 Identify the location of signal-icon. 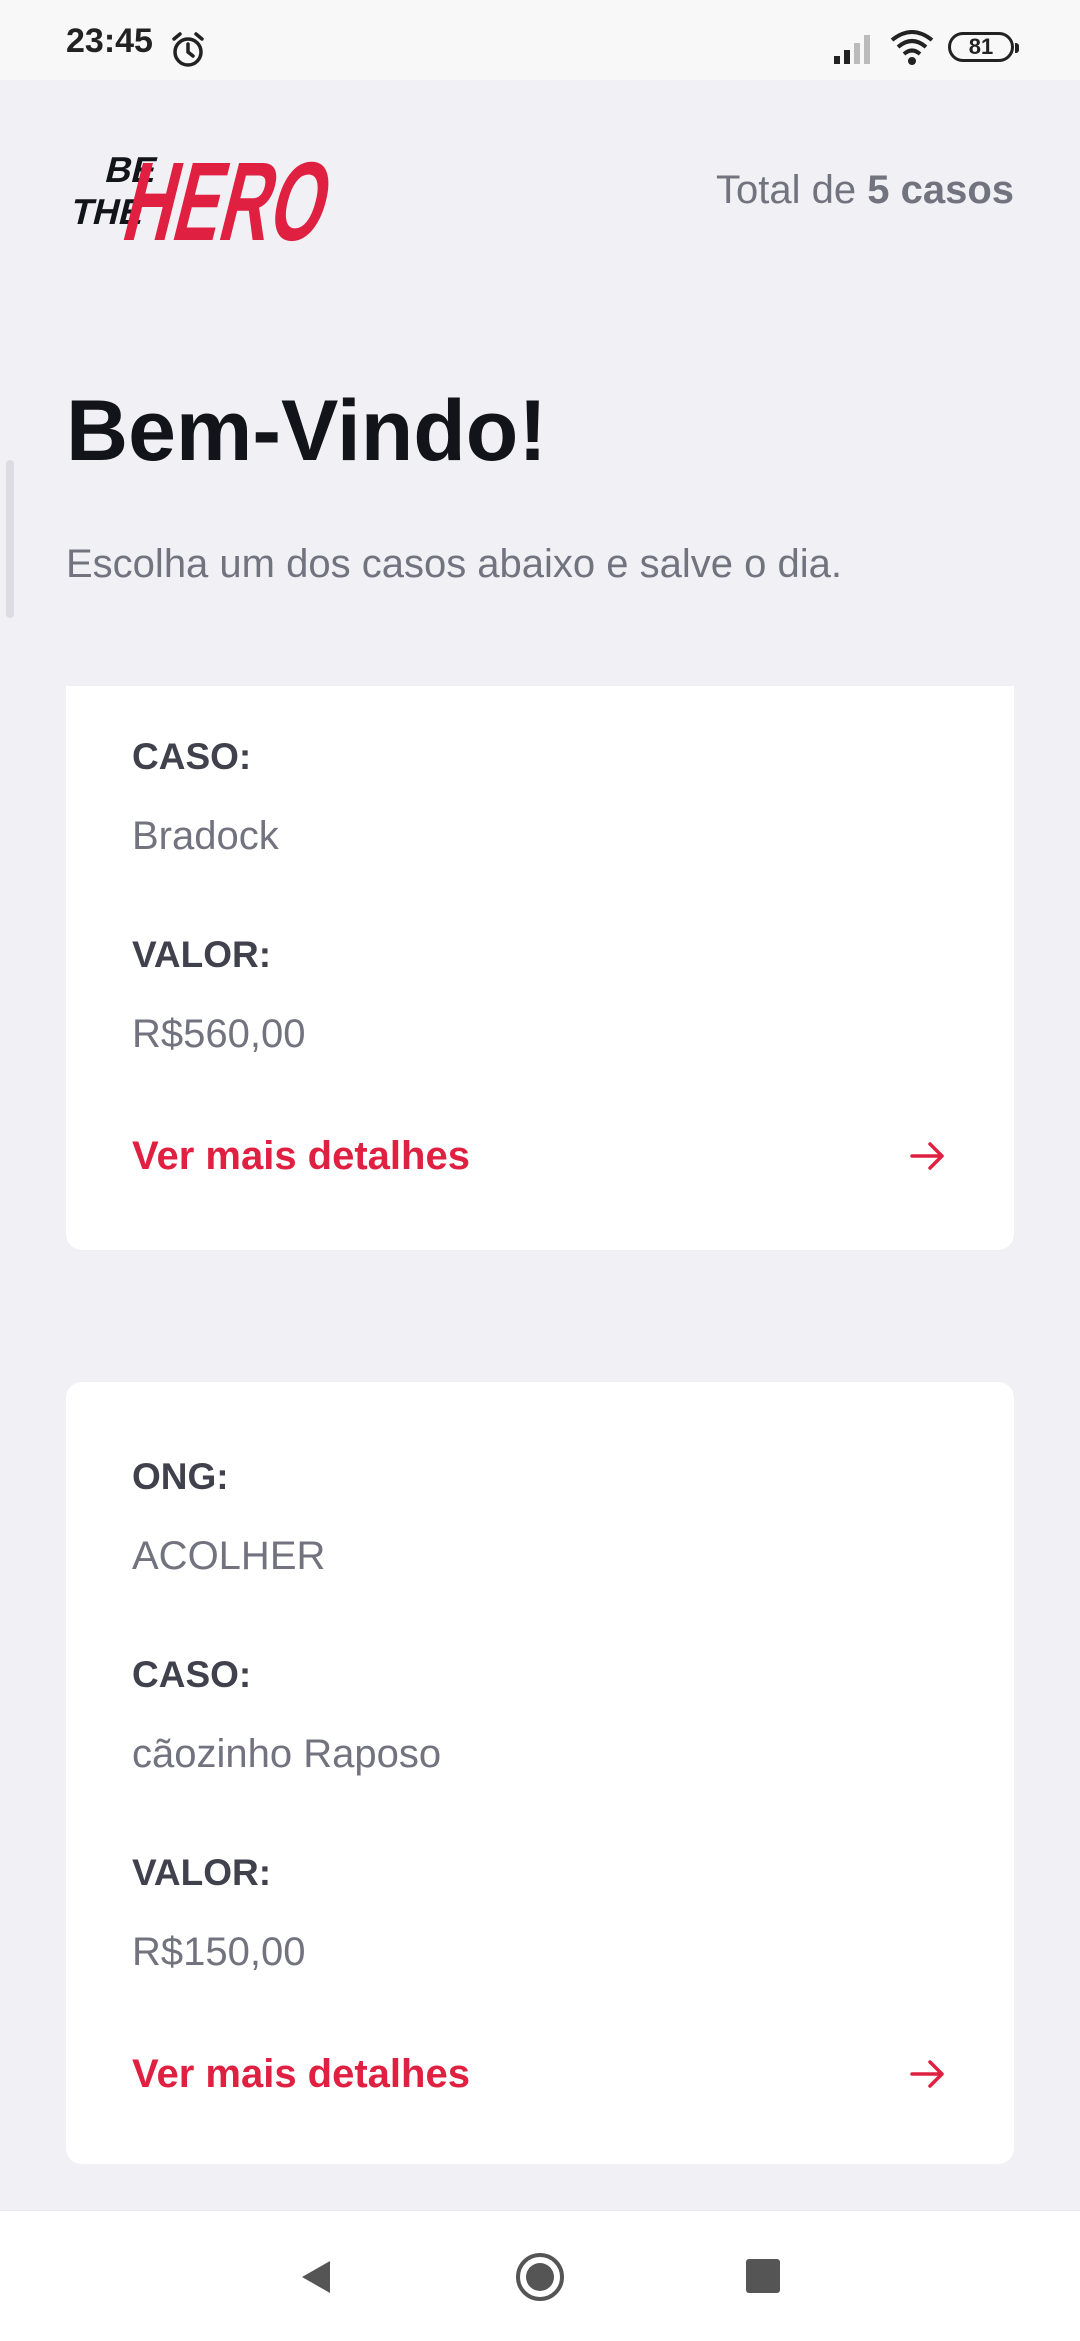
(852, 49).